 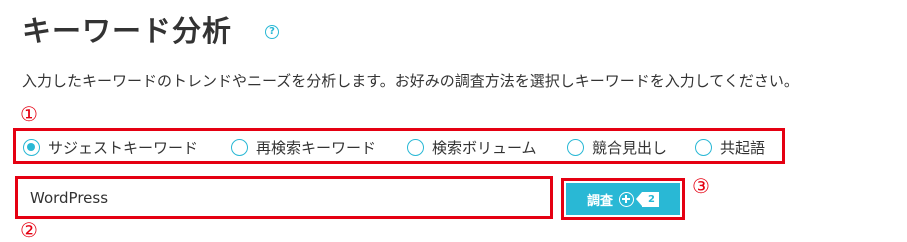 What do you see at coordinates (127, 31) in the screenshot?
I see `page-title: キーワード分析` at bounding box center [127, 31].